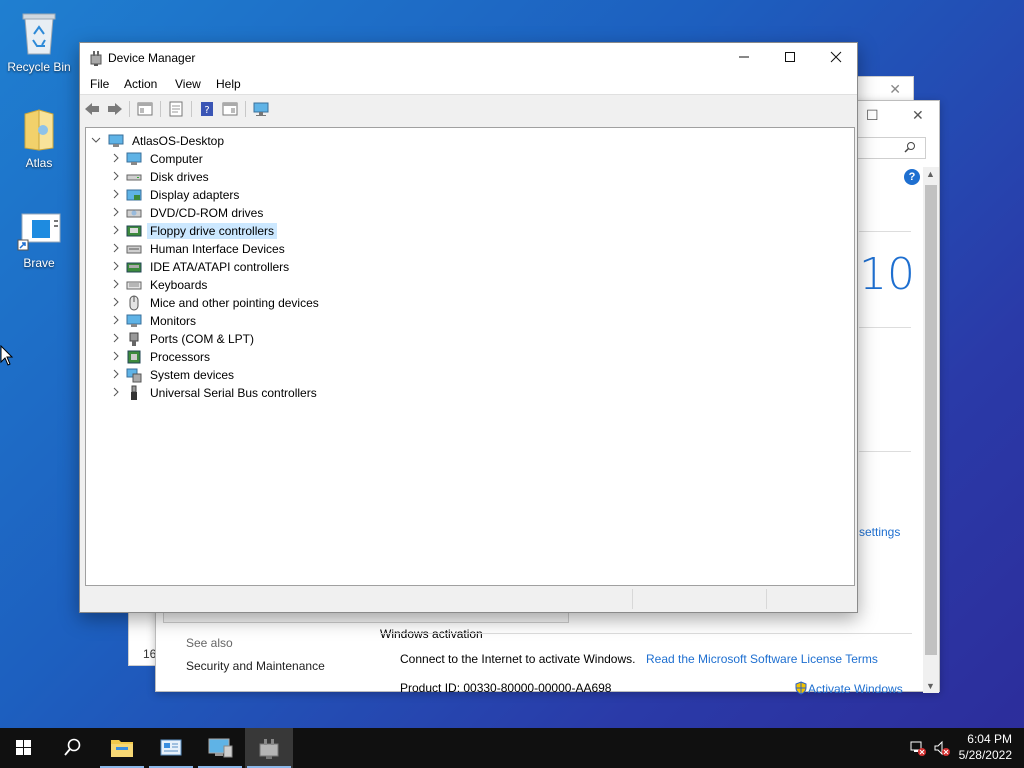 Image resolution: width=1024 pixels, height=768 pixels. I want to click on brave-desktop-icon: Brave, so click(39, 241).